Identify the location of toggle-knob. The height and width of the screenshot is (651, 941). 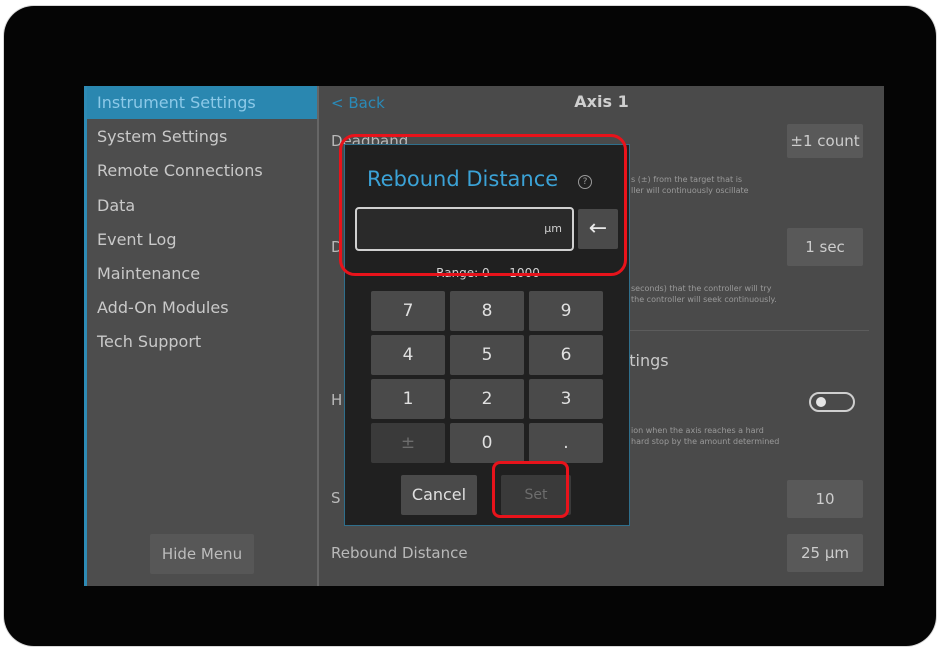
(821, 402).